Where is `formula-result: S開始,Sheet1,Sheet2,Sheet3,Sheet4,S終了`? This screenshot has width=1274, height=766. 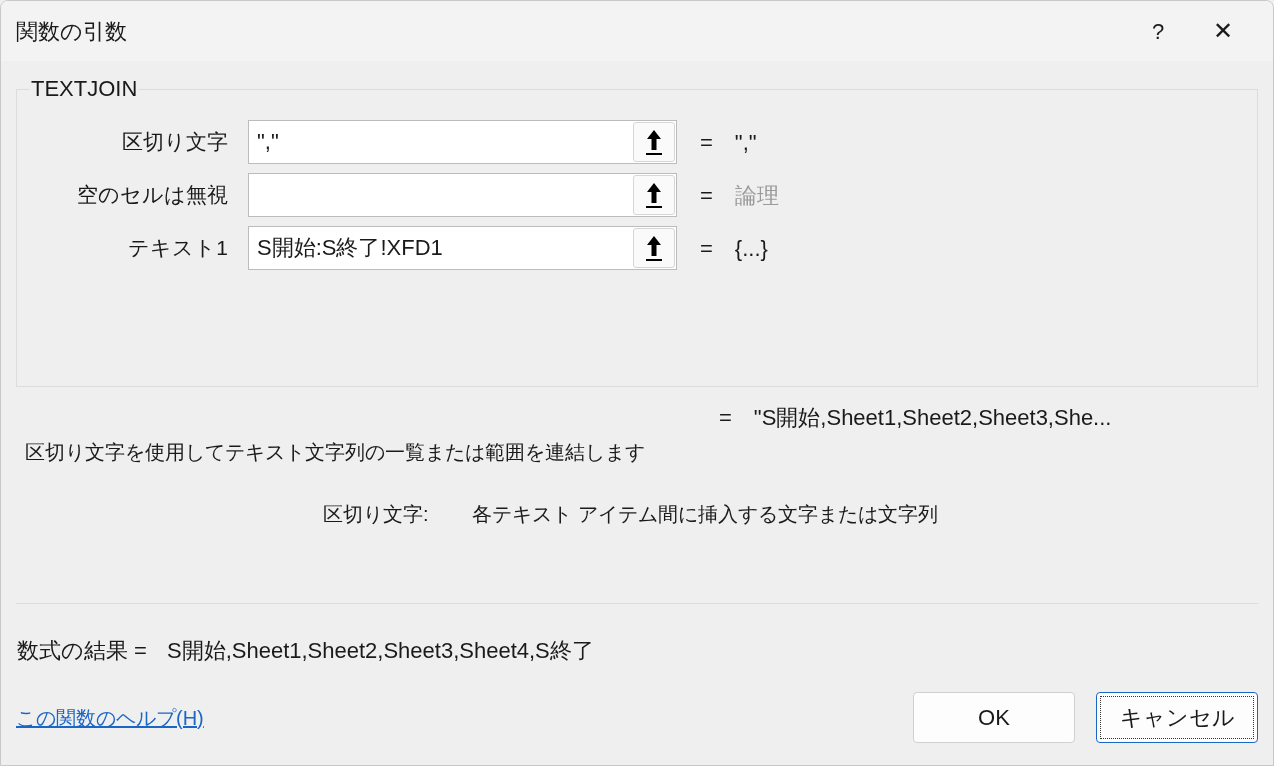
formula-result: S開始,Sheet1,Sheet2,Sheet3,Sheet4,S終了 is located at coordinates (380, 651).